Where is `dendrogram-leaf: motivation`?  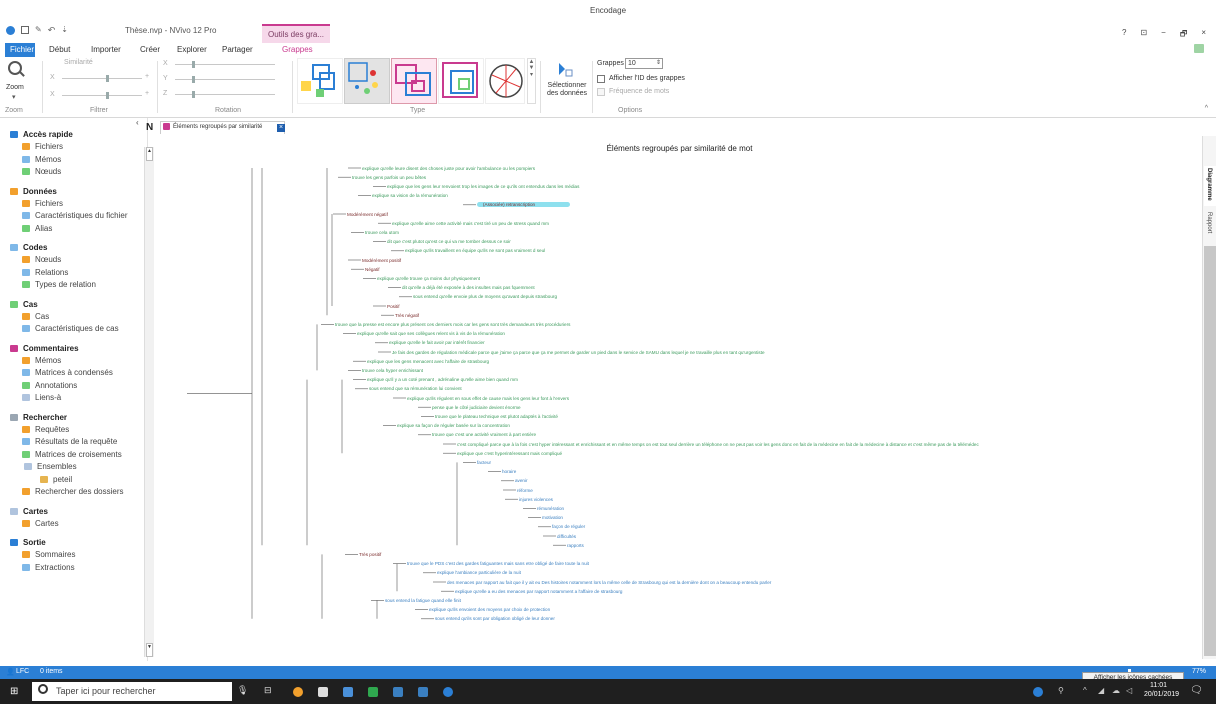
dendrogram-leaf: motivation is located at coordinates (552, 517).